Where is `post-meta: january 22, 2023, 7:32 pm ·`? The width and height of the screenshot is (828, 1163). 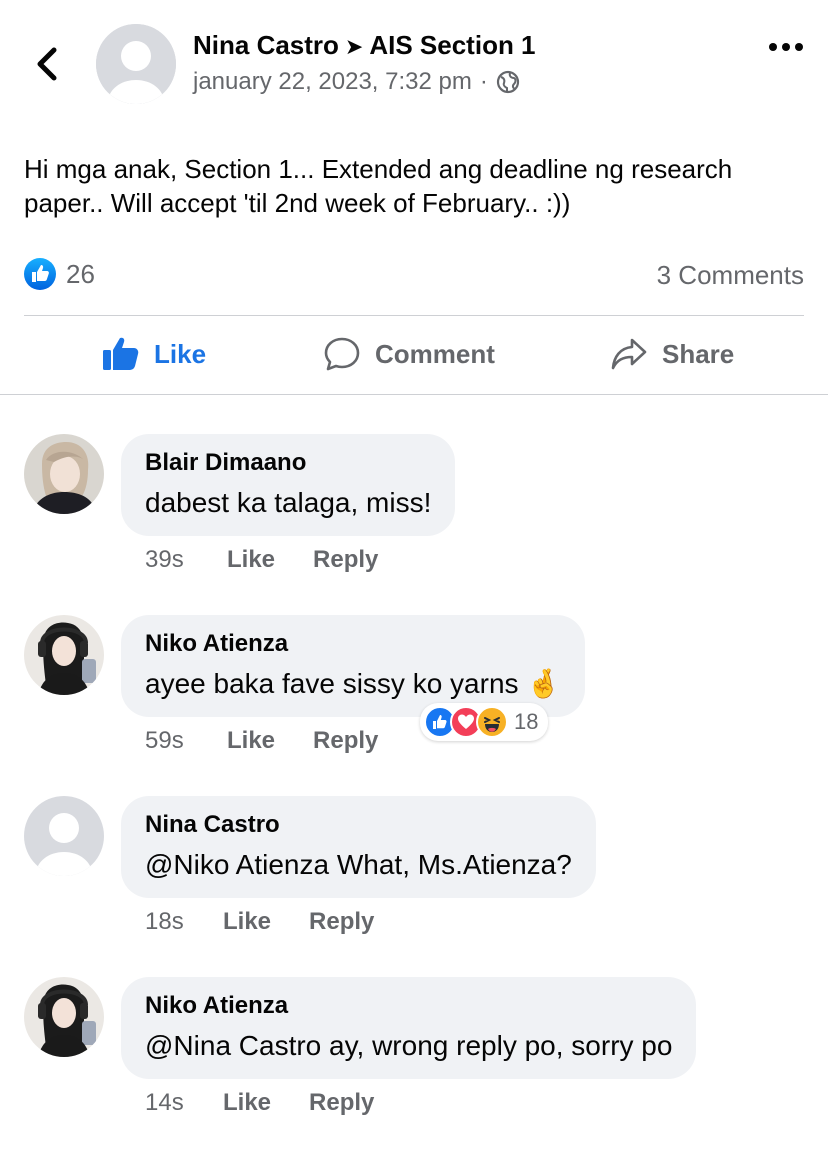 post-meta: january 22, 2023, 7:32 pm · is located at coordinates (356, 82).